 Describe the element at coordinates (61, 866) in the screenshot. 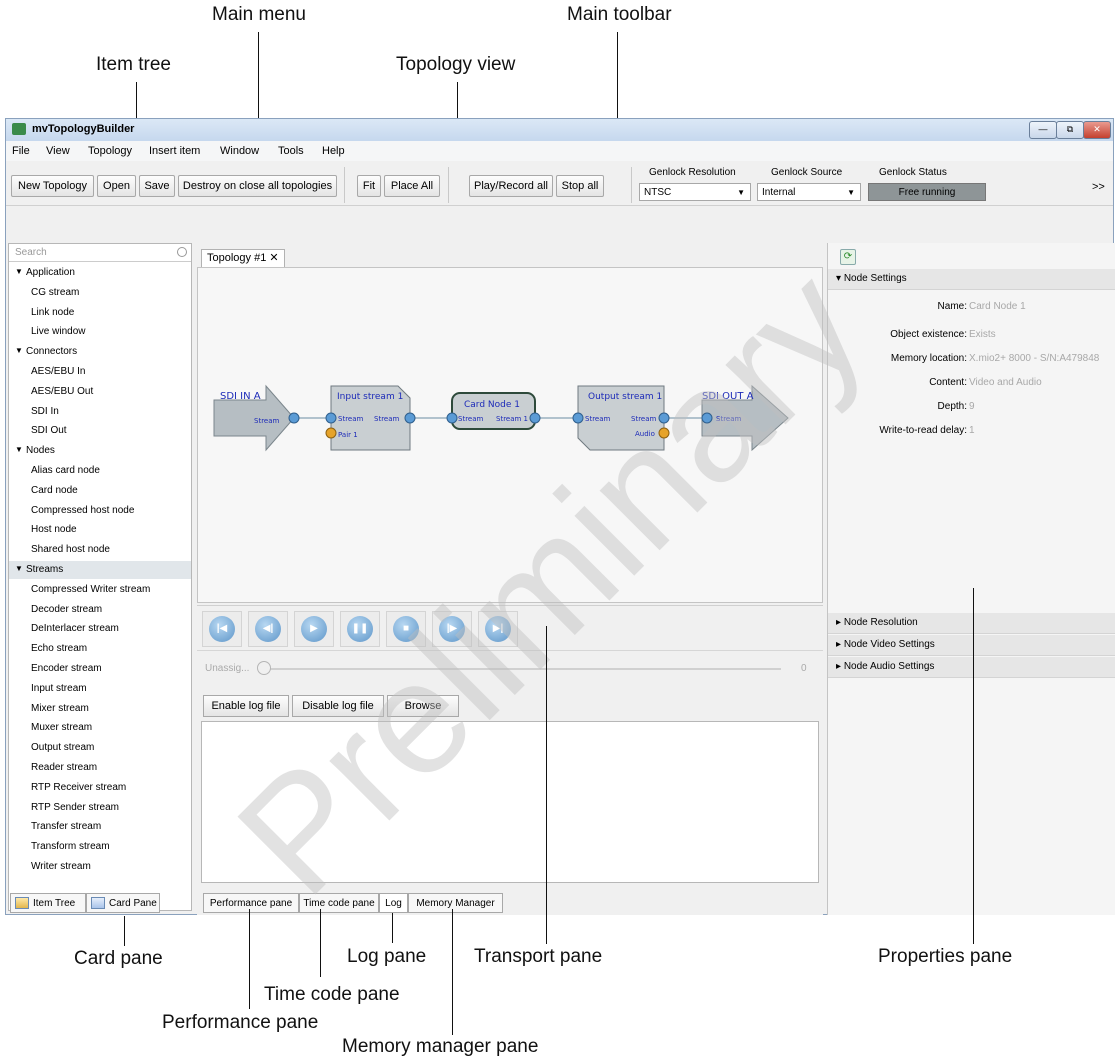

I see `tree-item: Writer stream` at that location.